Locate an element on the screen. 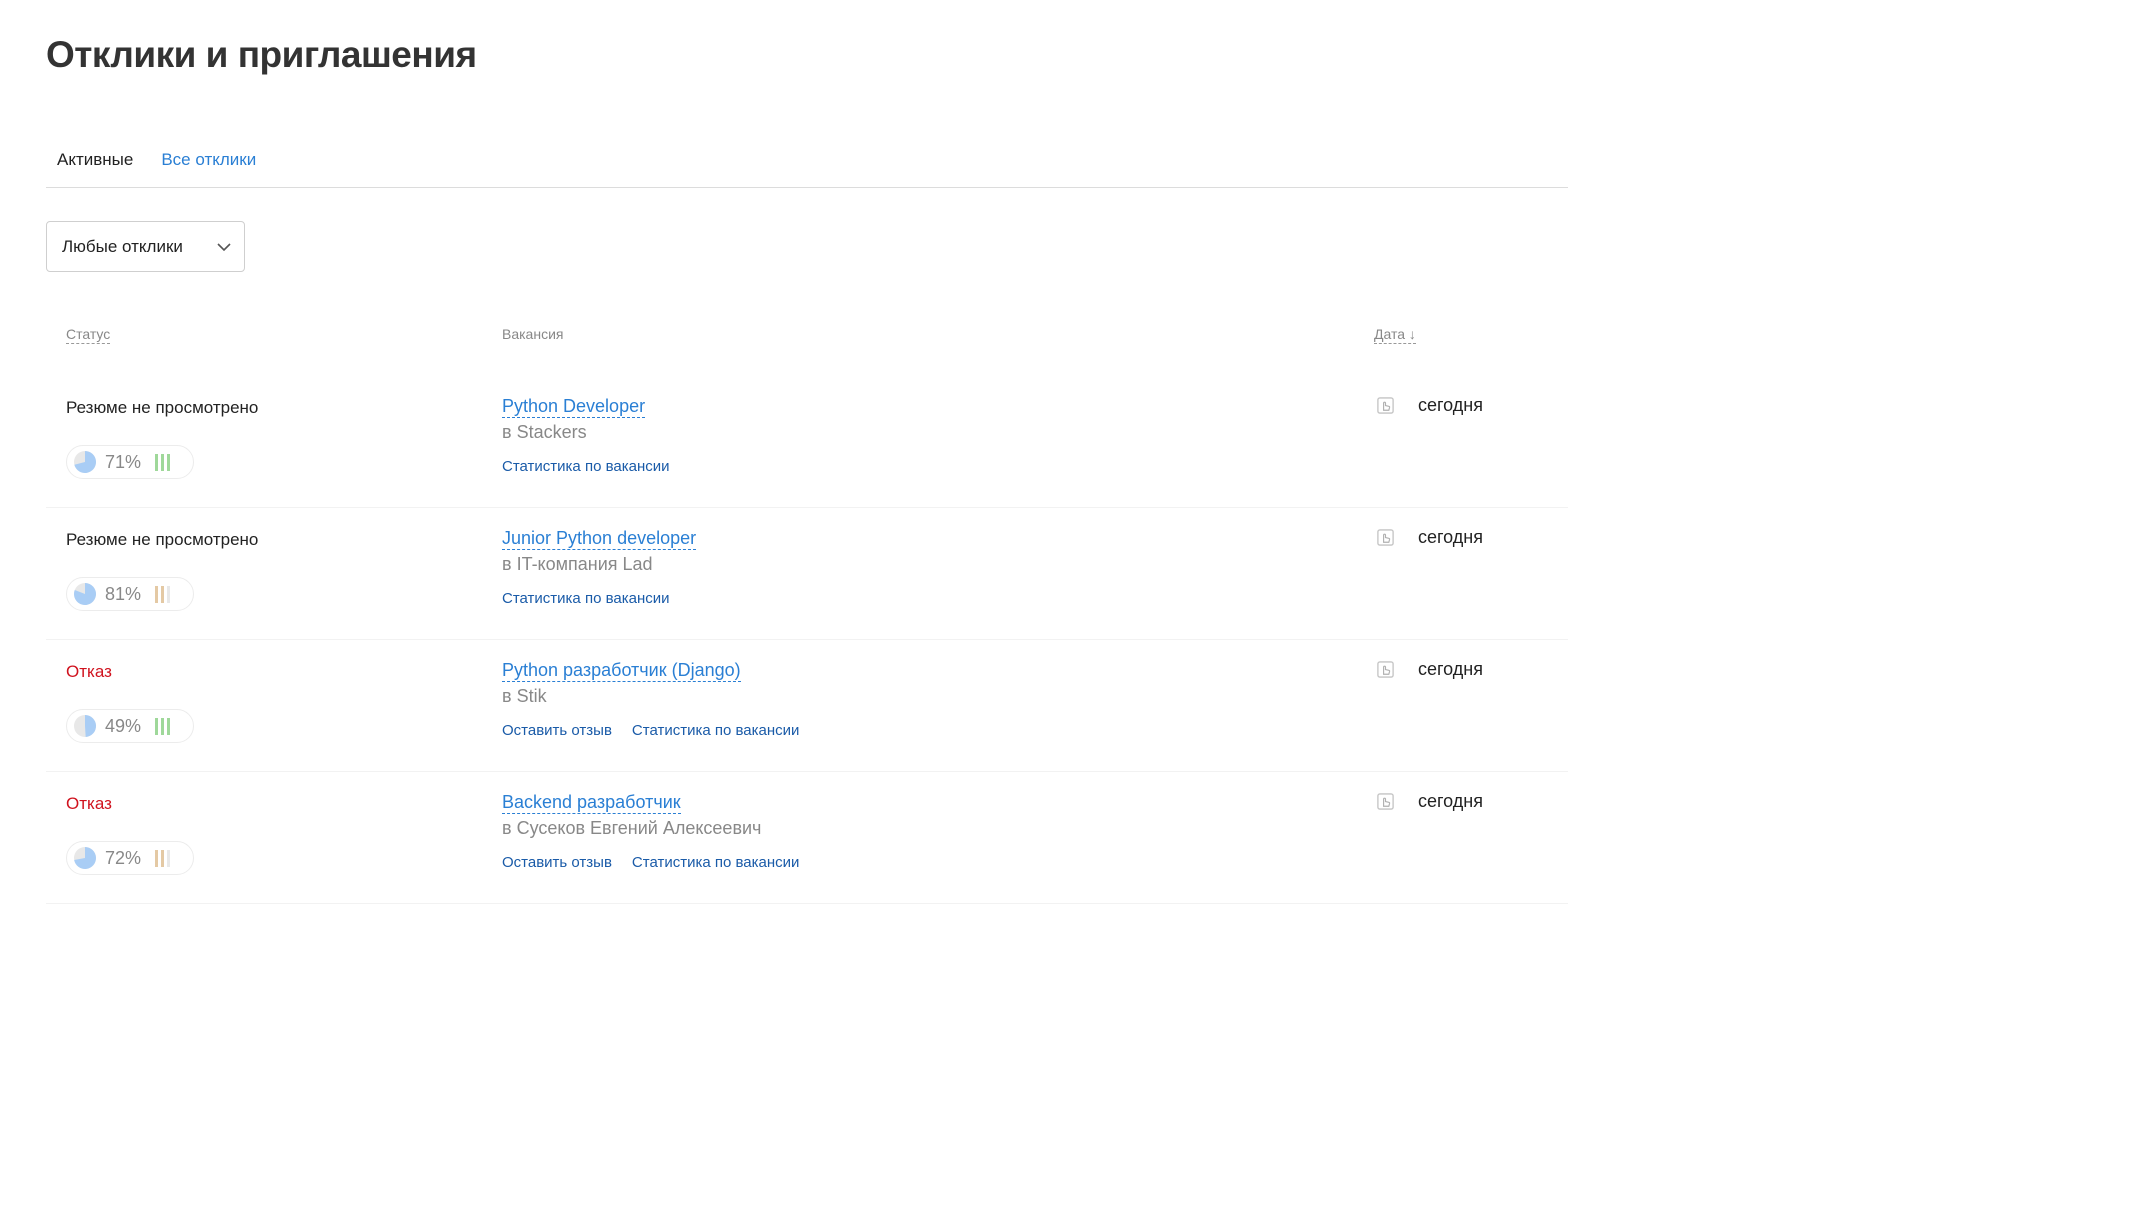 This screenshot has width=2154, height=1227. match-percent: 71% is located at coordinates (123, 461).